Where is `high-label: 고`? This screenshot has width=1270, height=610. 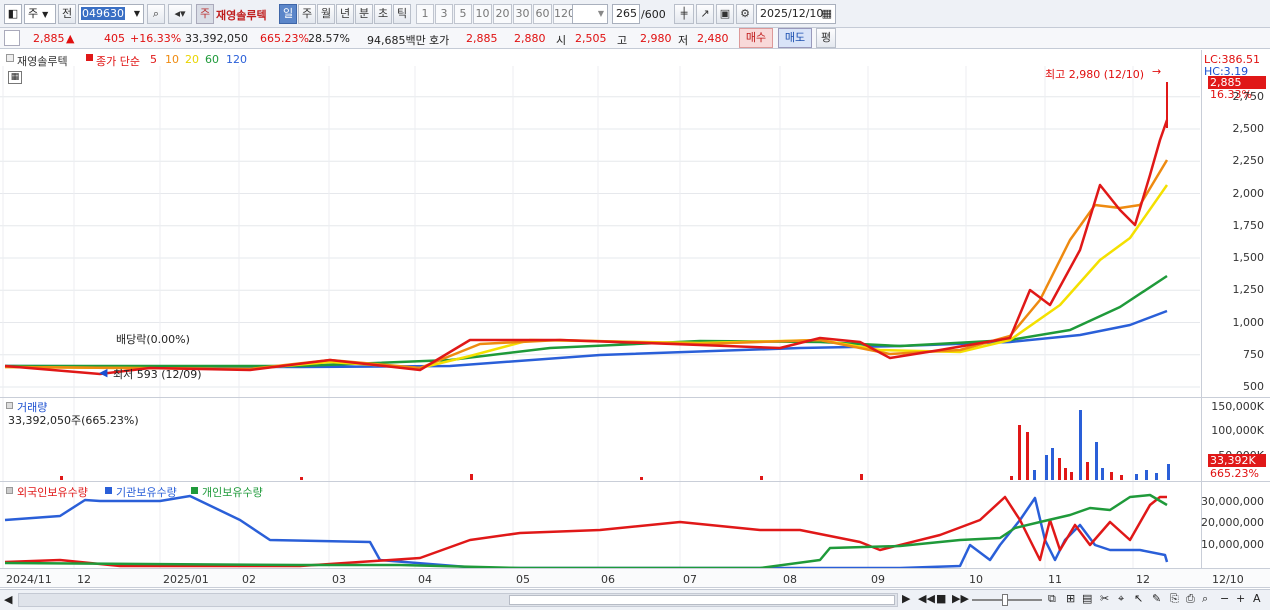
high-label: 고 is located at coordinates (622, 40).